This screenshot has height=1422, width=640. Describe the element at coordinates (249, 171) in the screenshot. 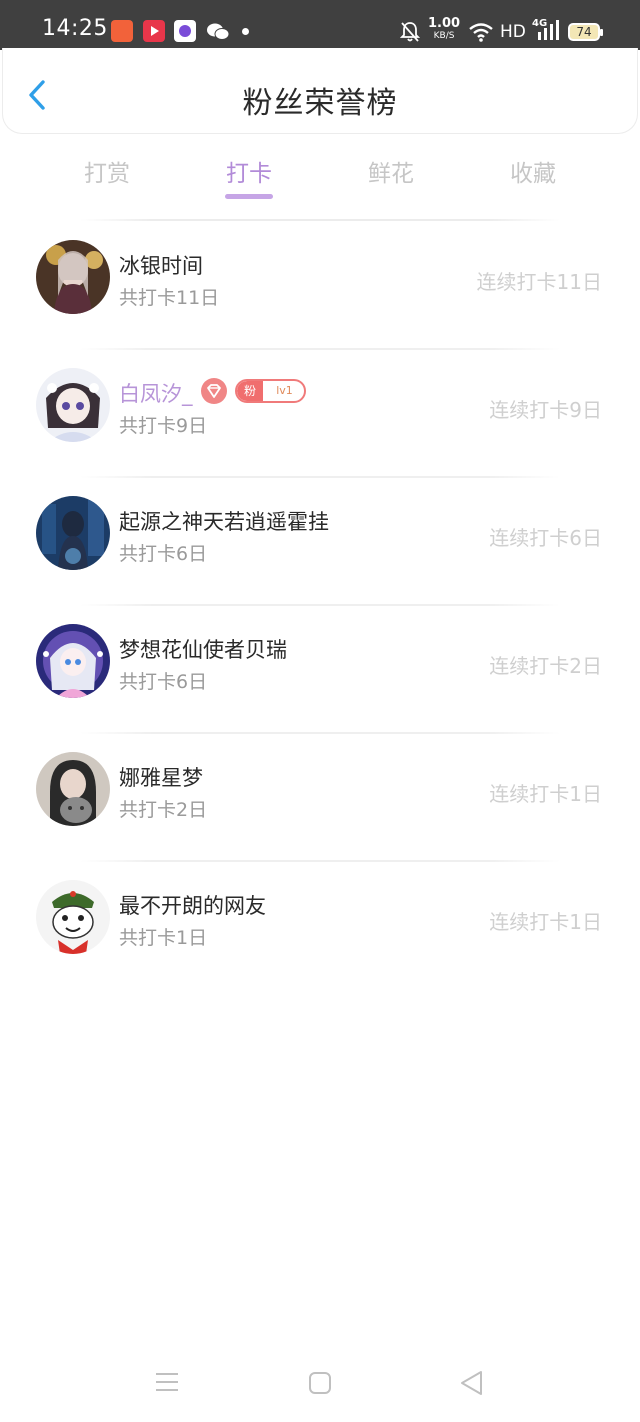

I see `tab-checkin: 打卡` at that location.